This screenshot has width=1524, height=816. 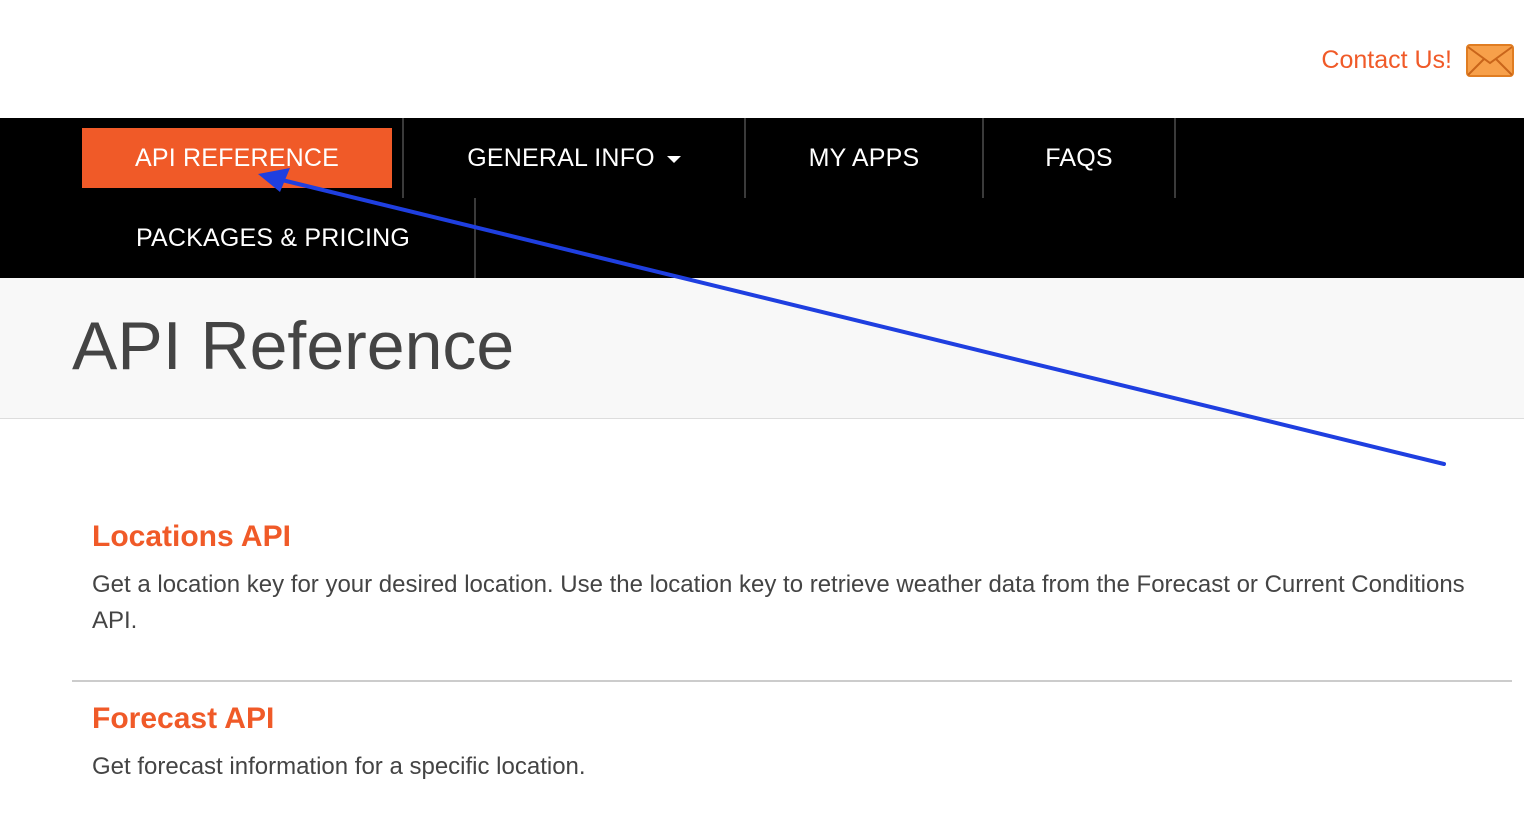 I want to click on mail-icon, so click(x=1490, y=60).